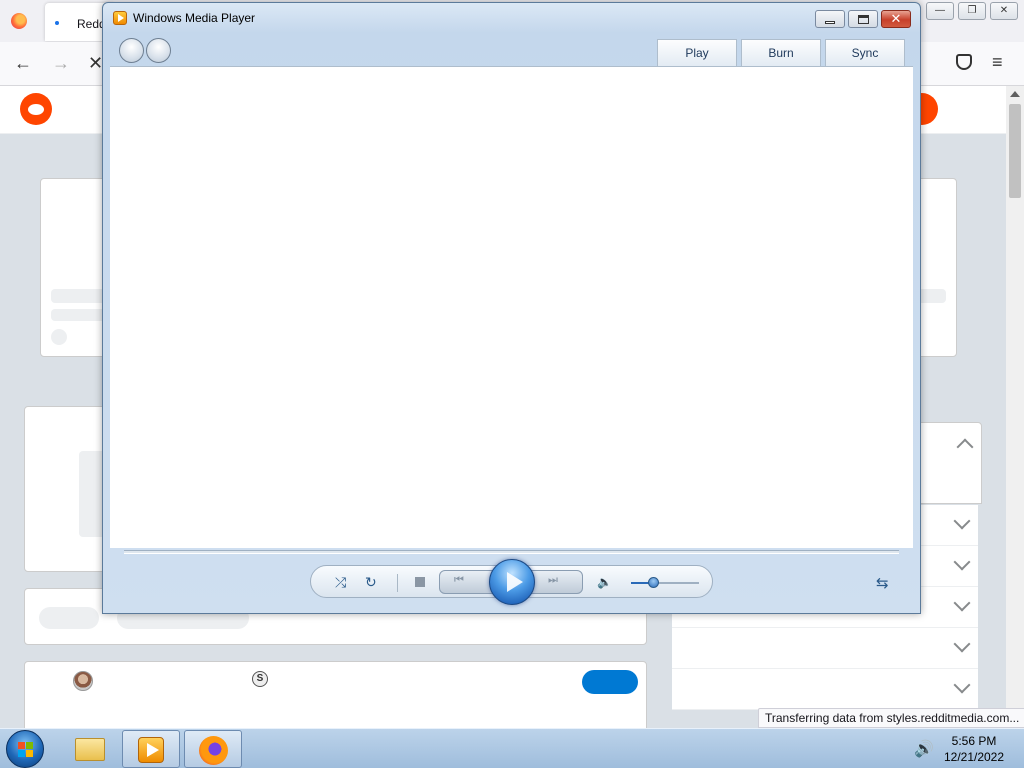 The width and height of the screenshot is (1024, 768). What do you see at coordinates (131, 50) in the screenshot?
I see `back-button` at bounding box center [131, 50].